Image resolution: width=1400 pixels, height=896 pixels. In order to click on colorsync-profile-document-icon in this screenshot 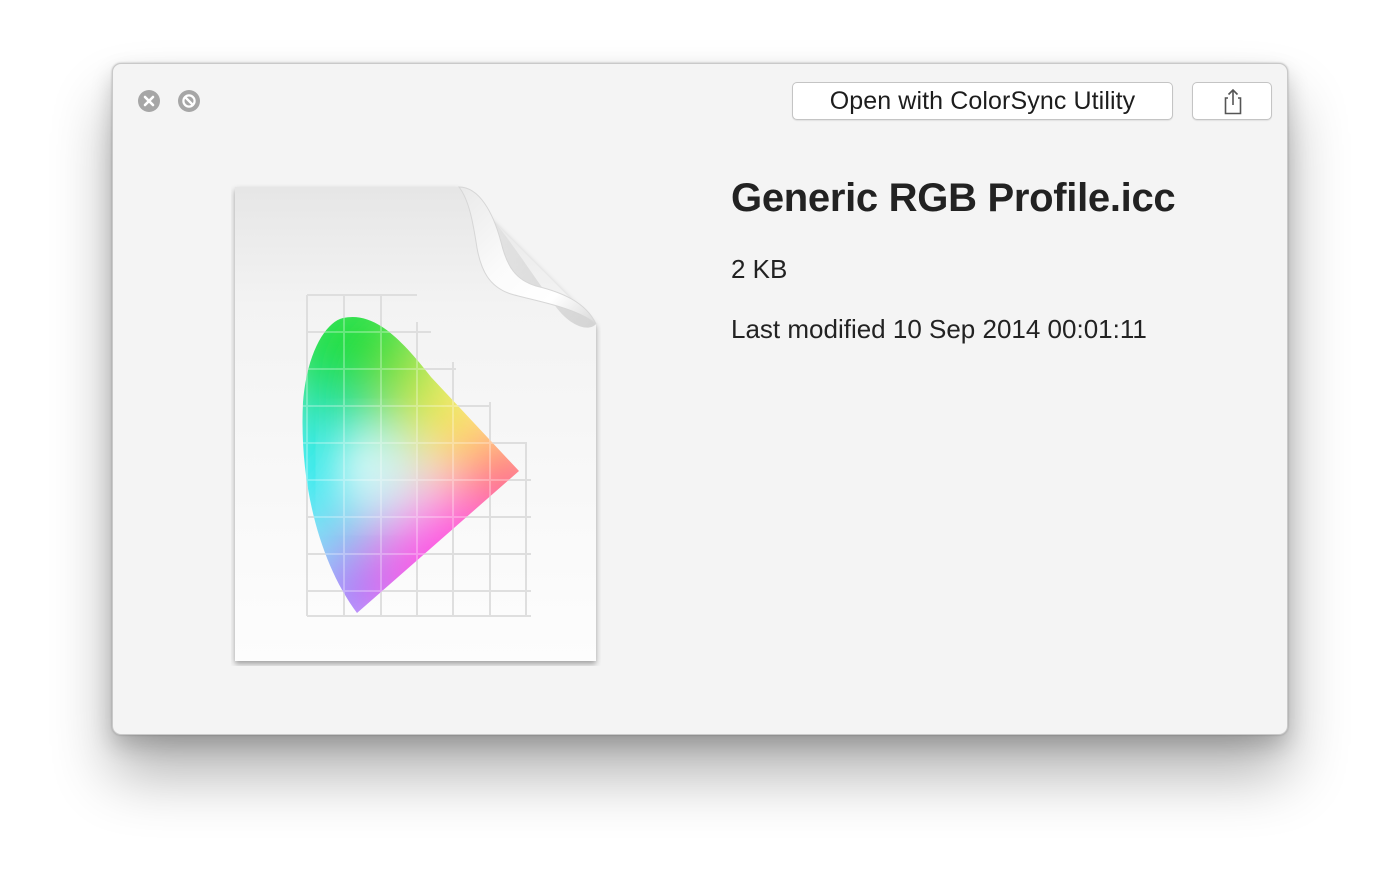, I will do `click(416, 424)`.